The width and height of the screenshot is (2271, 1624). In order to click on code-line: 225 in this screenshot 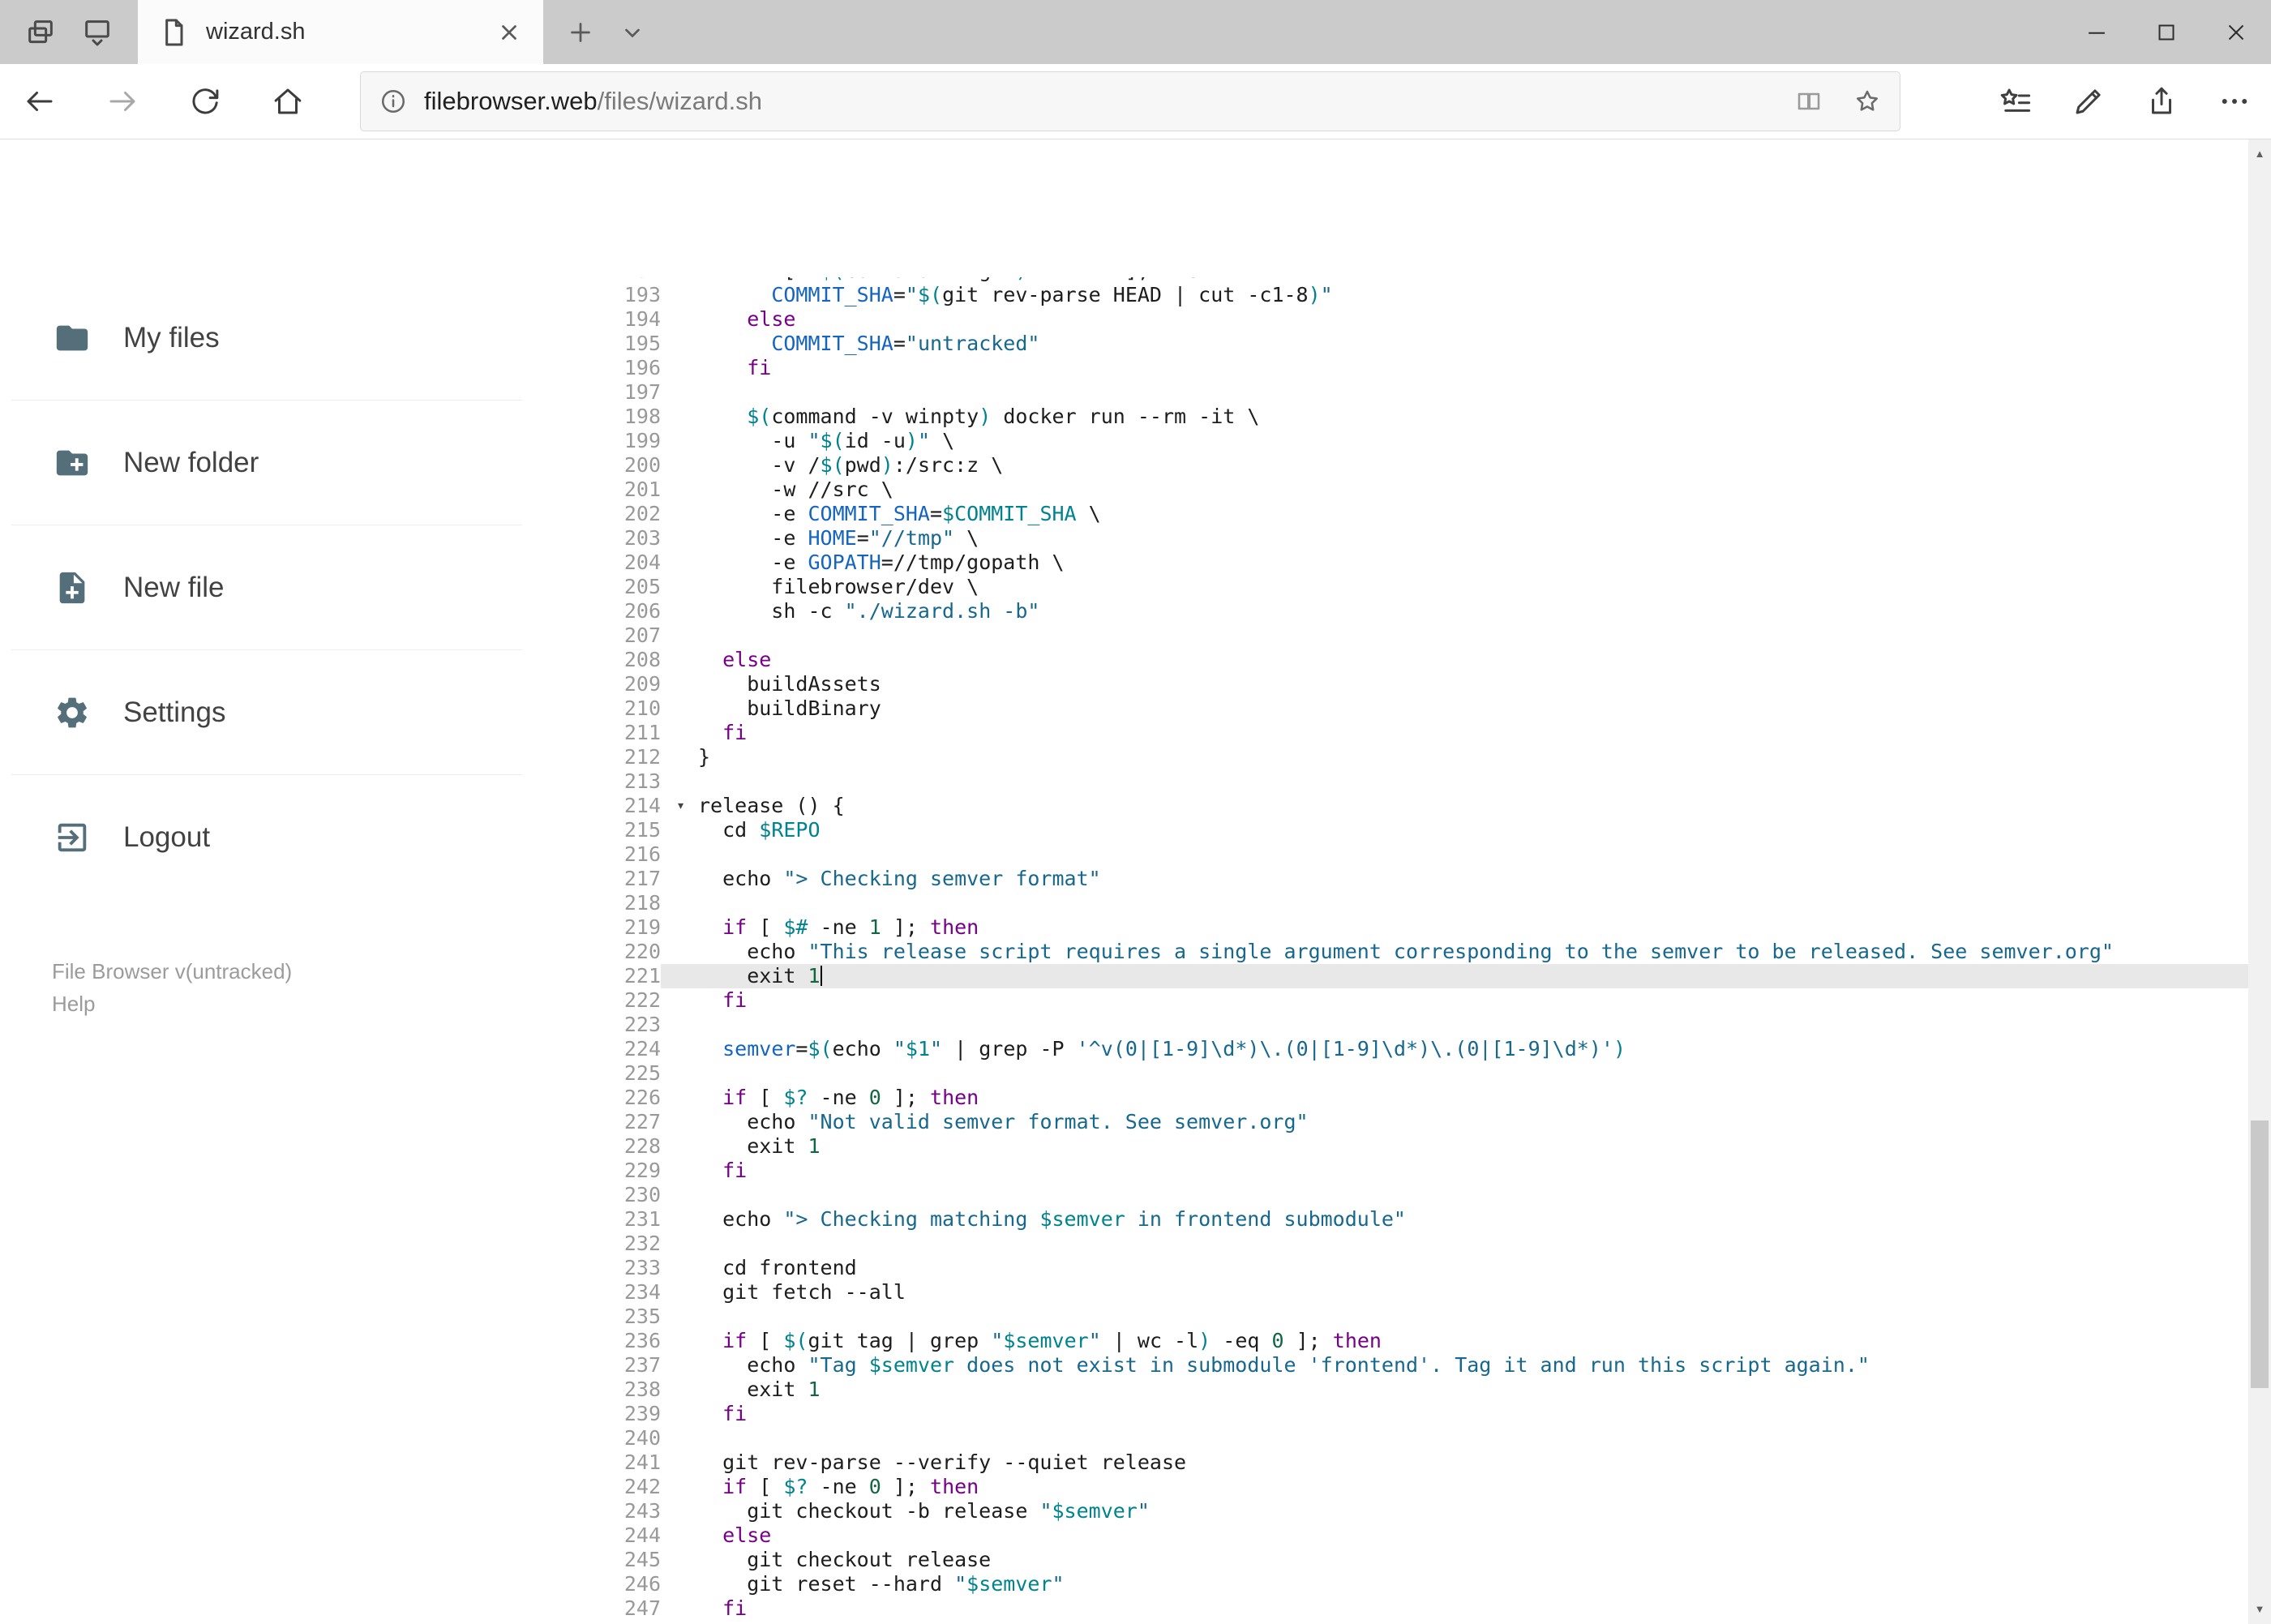, I will do `click(1416, 1074)`.